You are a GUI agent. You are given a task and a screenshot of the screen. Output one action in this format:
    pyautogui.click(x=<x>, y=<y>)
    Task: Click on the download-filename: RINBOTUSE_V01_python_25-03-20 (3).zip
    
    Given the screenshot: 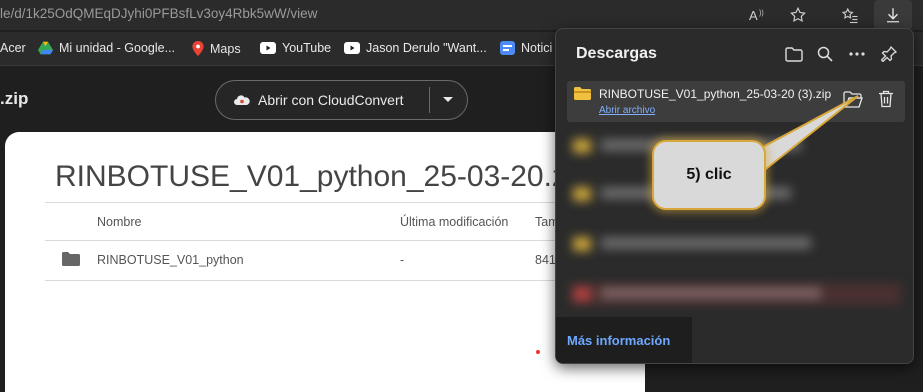 What is the action you would take?
    pyautogui.click(x=715, y=94)
    